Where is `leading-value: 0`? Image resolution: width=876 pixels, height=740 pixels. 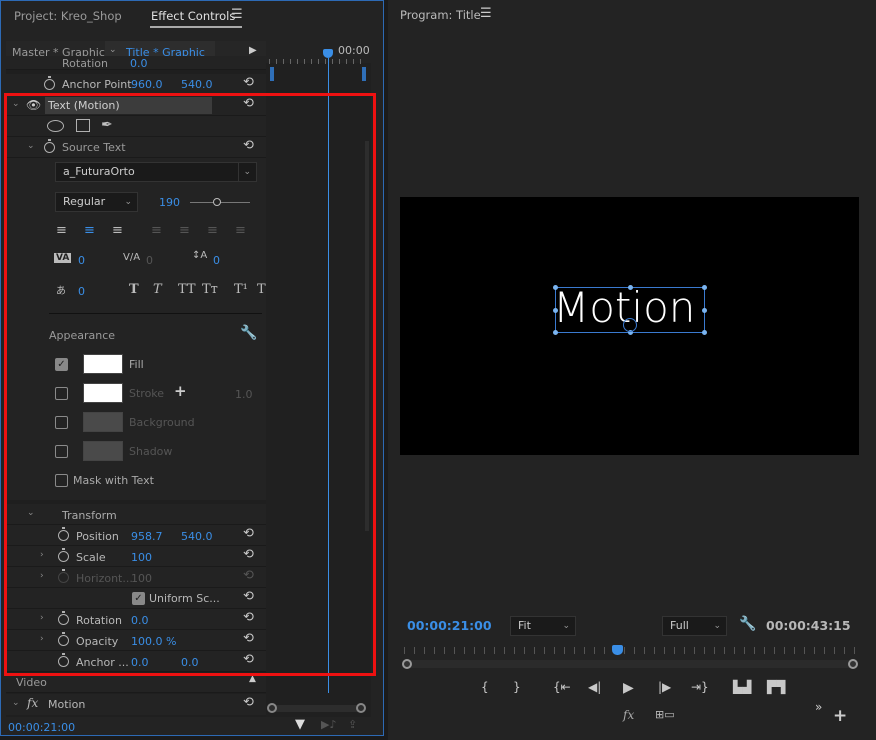 leading-value: 0 is located at coordinates (216, 260).